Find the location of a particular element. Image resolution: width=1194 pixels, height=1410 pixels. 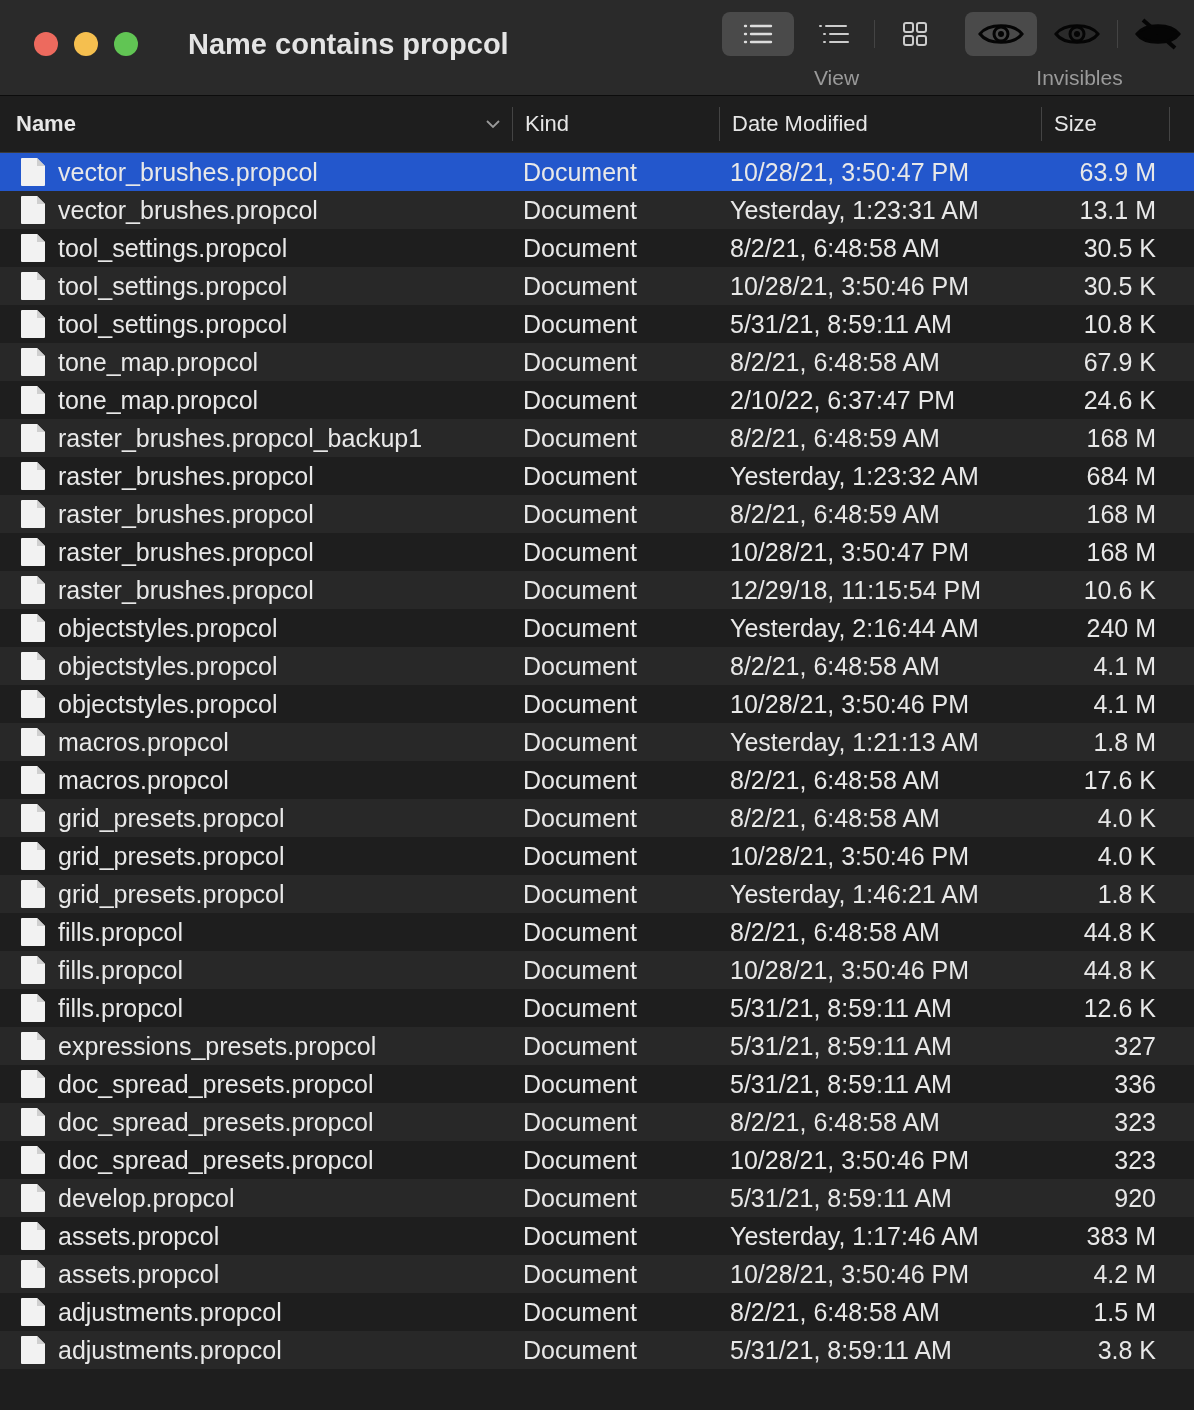

file-size: 920 is located at coordinates (1135, 1198).